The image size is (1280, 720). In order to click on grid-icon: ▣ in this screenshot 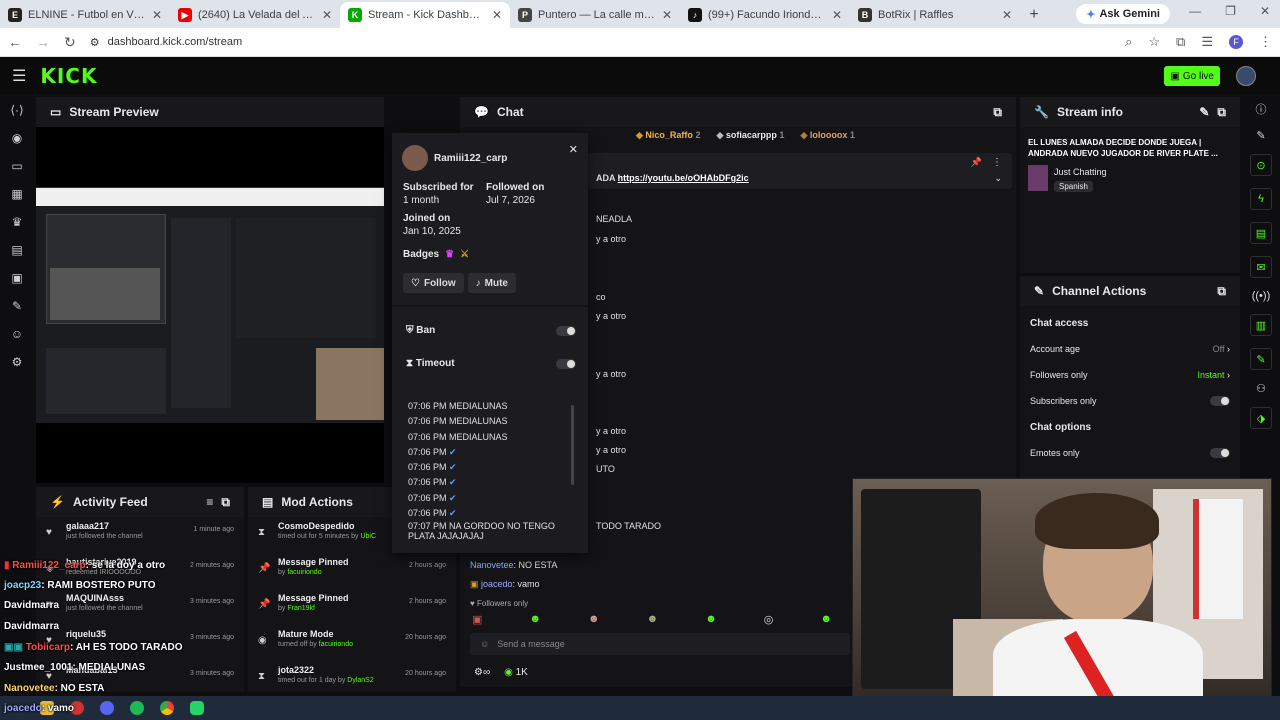, I will do `click(16, 278)`.